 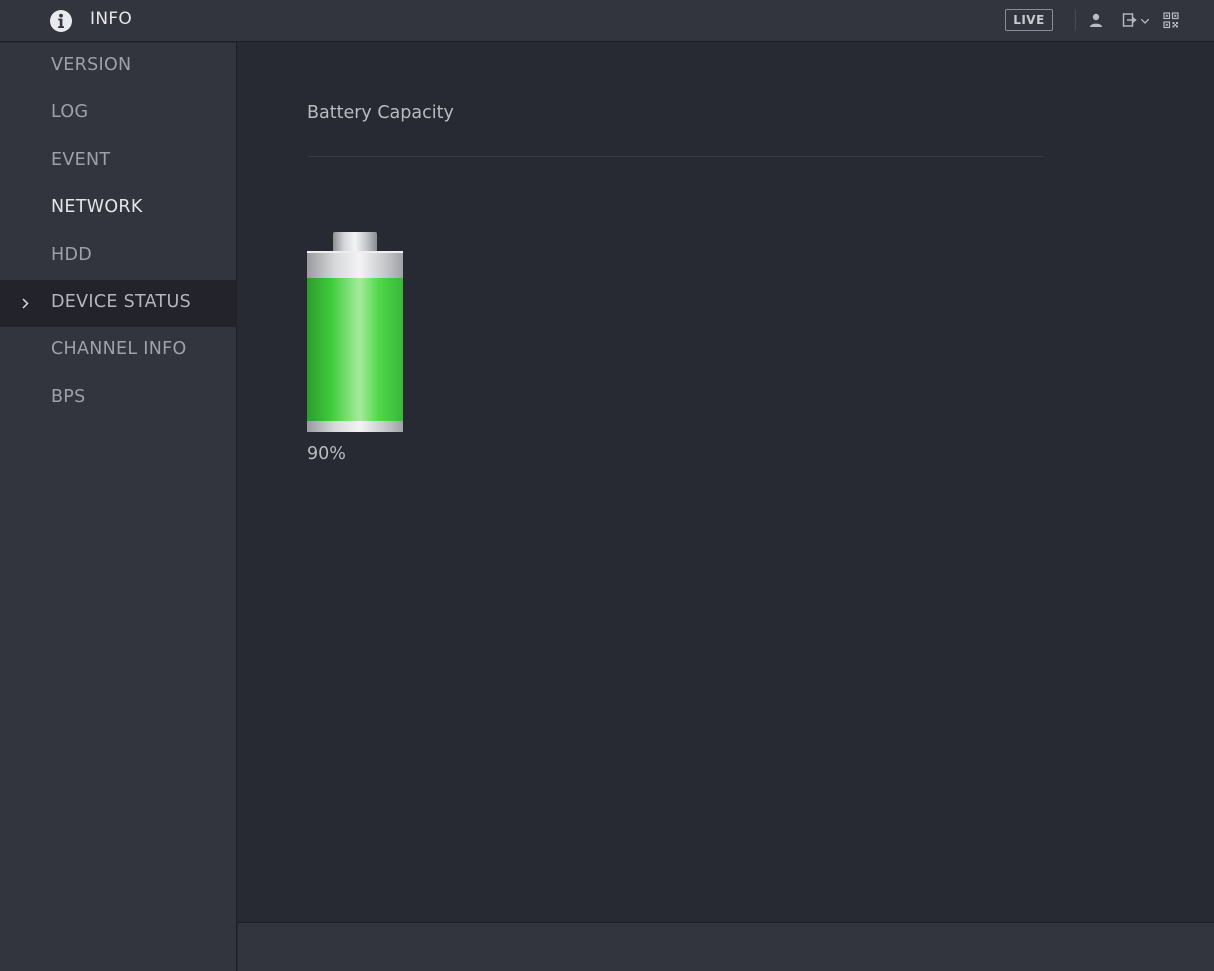 What do you see at coordinates (72, 255) in the screenshot?
I see `sidebar-item-label: HDD` at bounding box center [72, 255].